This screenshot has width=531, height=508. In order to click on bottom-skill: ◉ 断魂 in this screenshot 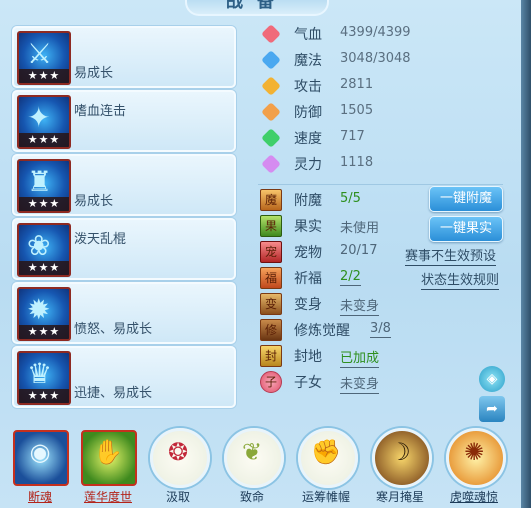, I will do `click(40, 468)`.